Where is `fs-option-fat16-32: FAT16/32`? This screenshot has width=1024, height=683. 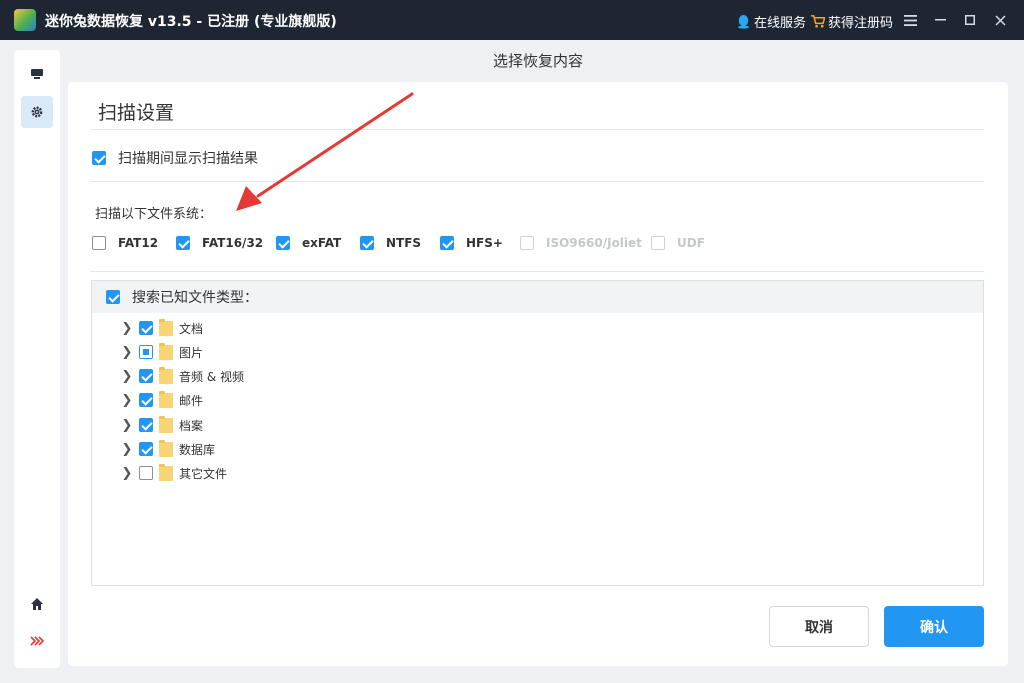
fs-option-fat16-32: FAT16/32 is located at coordinates (219, 243).